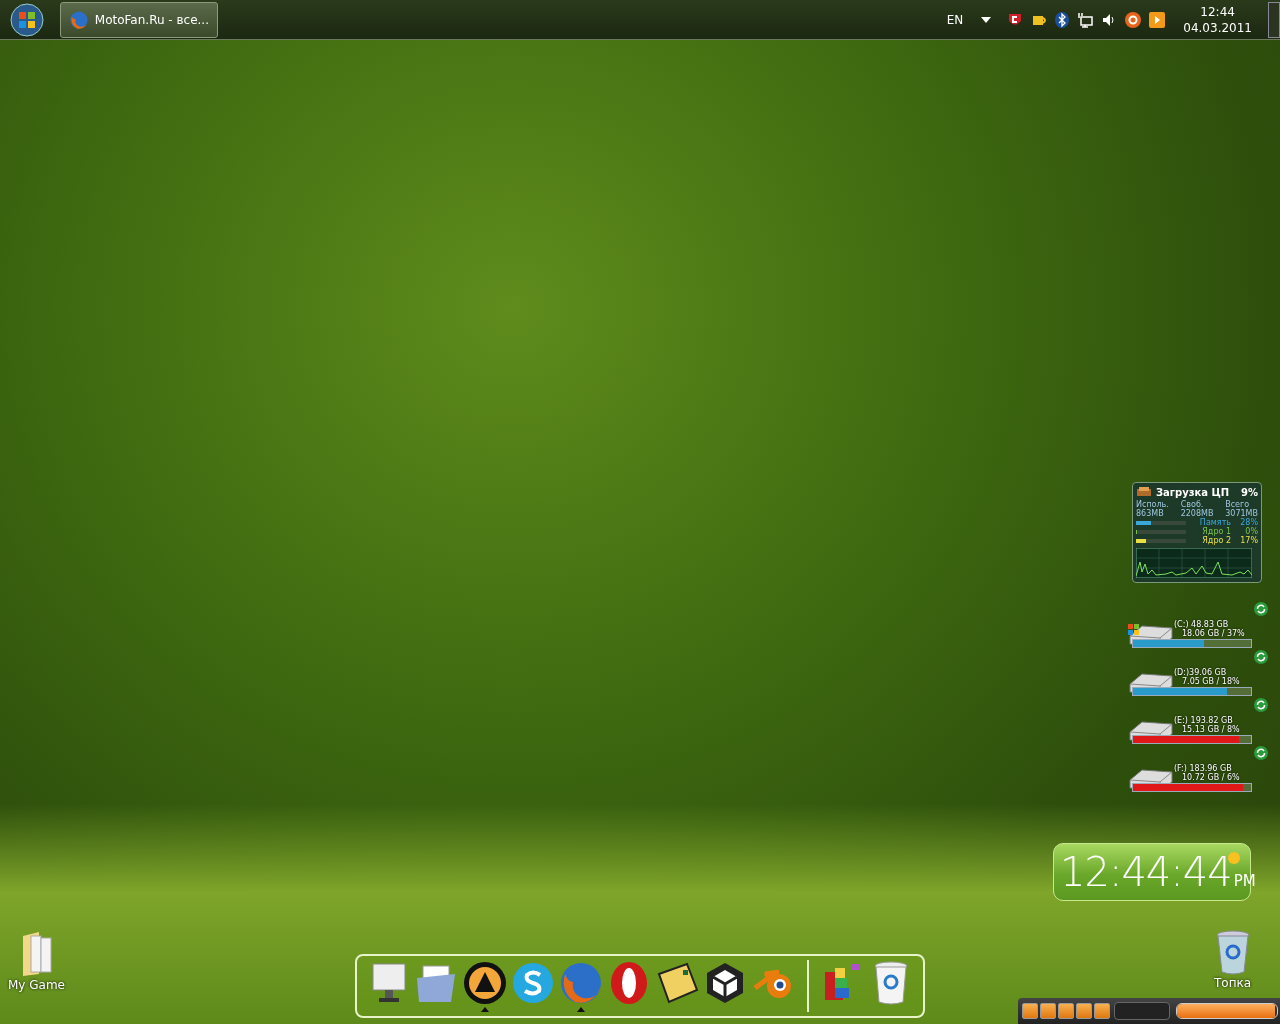 The width and height of the screenshot is (1280, 1024). What do you see at coordinates (1133, 19) in the screenshot?
I see `ring-icon` at bounding box center [1133, 19].